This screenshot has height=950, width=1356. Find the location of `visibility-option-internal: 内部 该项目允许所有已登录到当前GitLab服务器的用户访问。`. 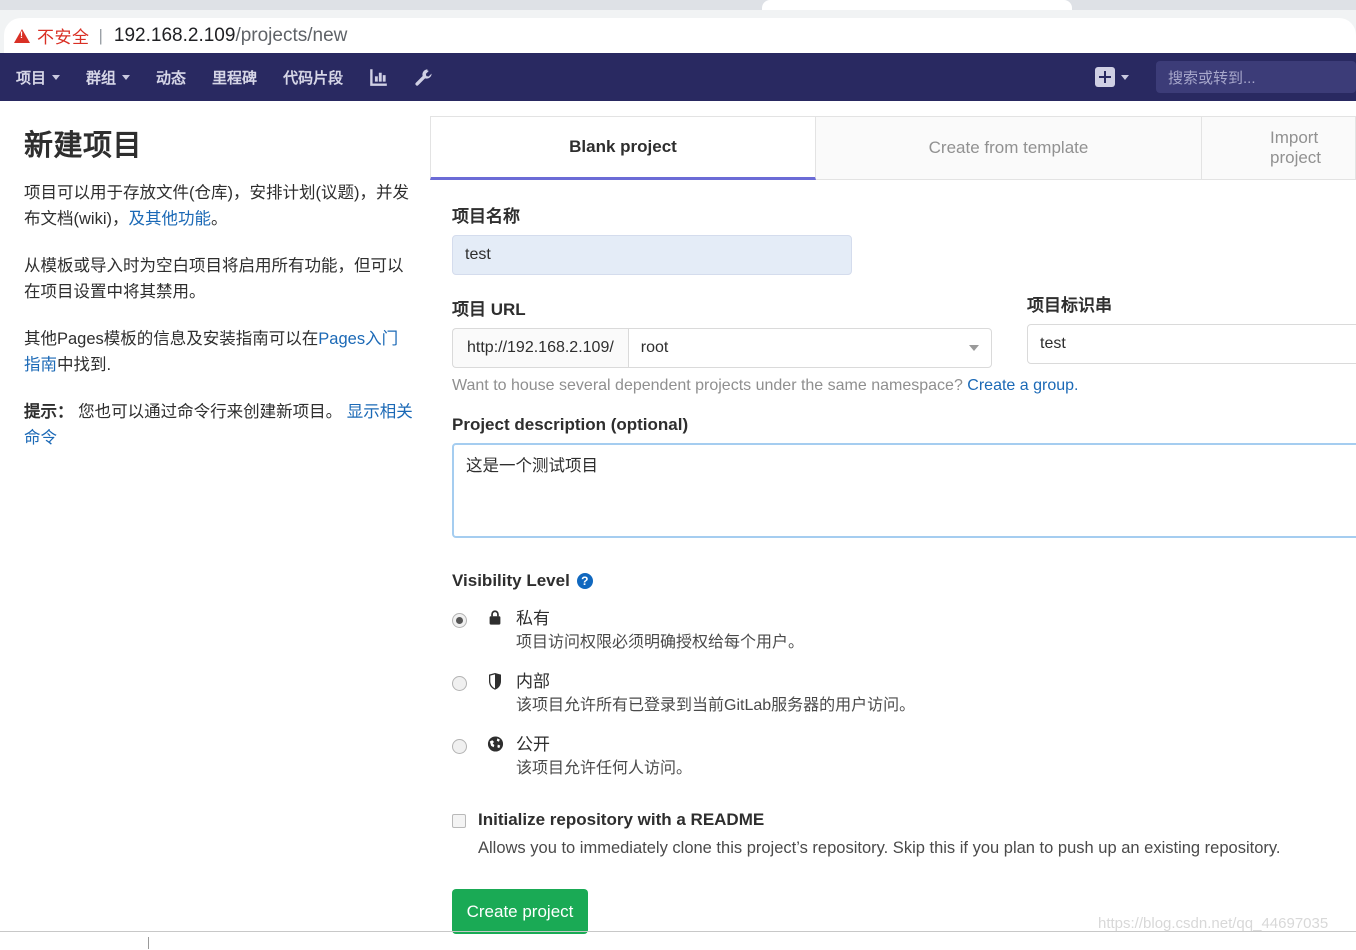

visibility-option-internal: 内部 该项目允许所有已登录到当前GitLab服务器的用户访问。 is located at coordinates (904, 694).